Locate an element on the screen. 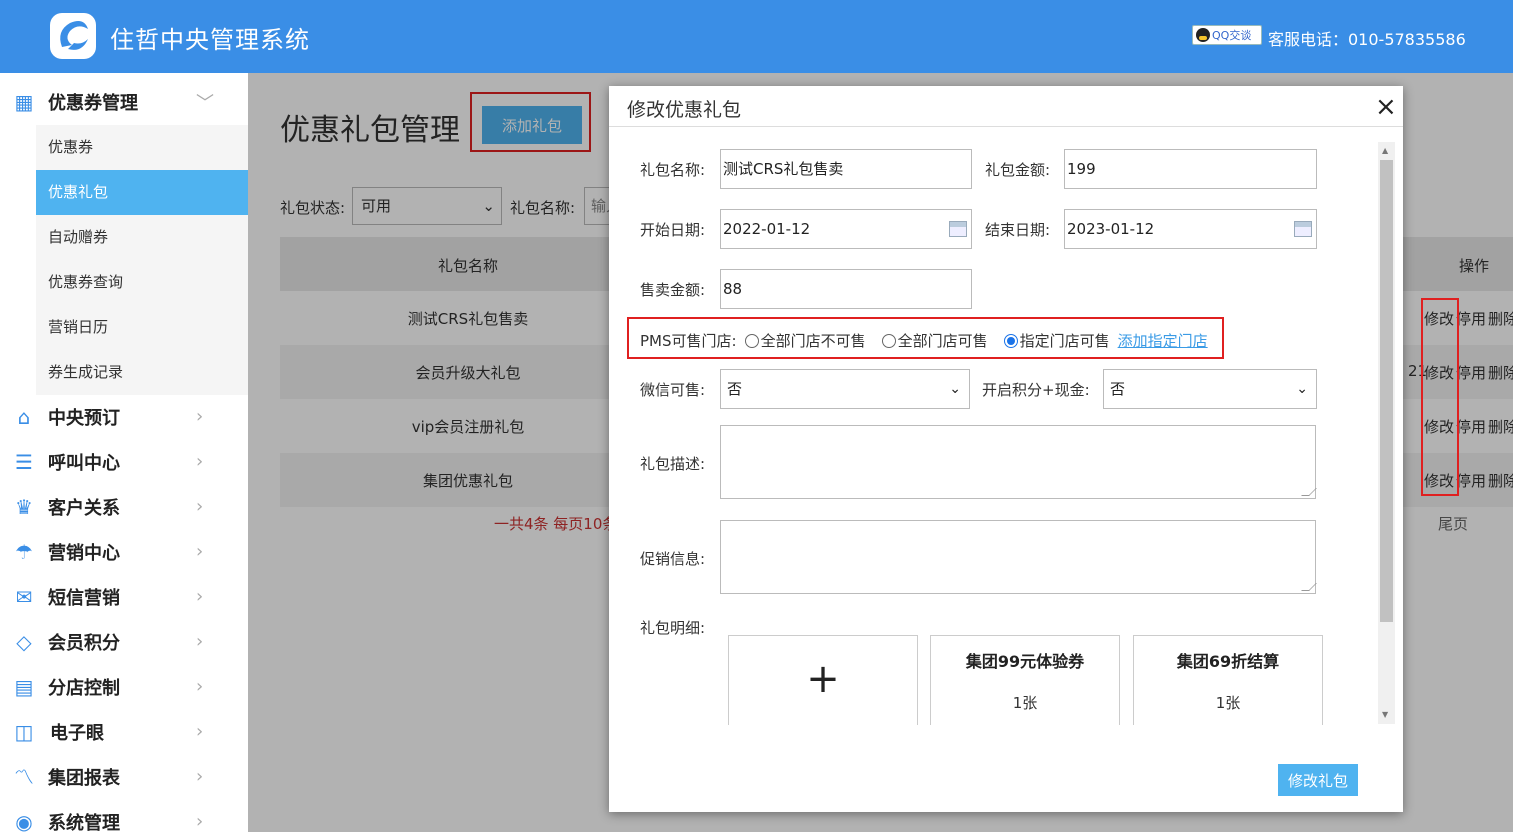  promo-label: 促销信息: is located at coordinates (673, 559).